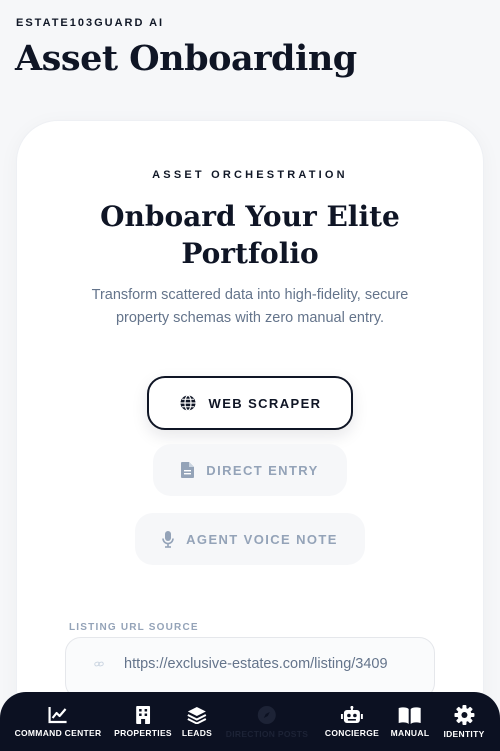 The width and height of the screenshot is (500, 751). Describe the element at coordinates (197, 732) in the screenshot. I see `nav-label: LEADS` at that location.